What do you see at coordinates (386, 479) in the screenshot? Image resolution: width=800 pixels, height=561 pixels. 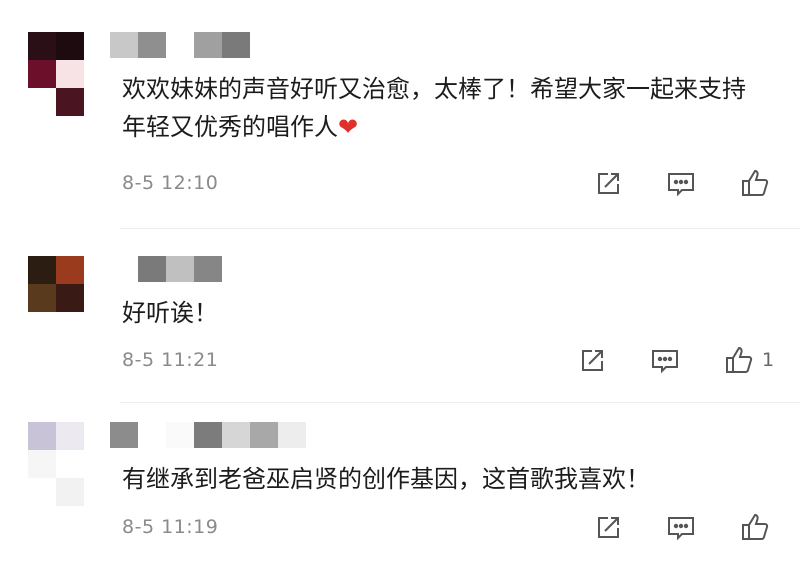 I see `comment-text: 有继承到老爸巫启贤的创作基因，这首歌我喜欢！` at bounding box center [386, 479].